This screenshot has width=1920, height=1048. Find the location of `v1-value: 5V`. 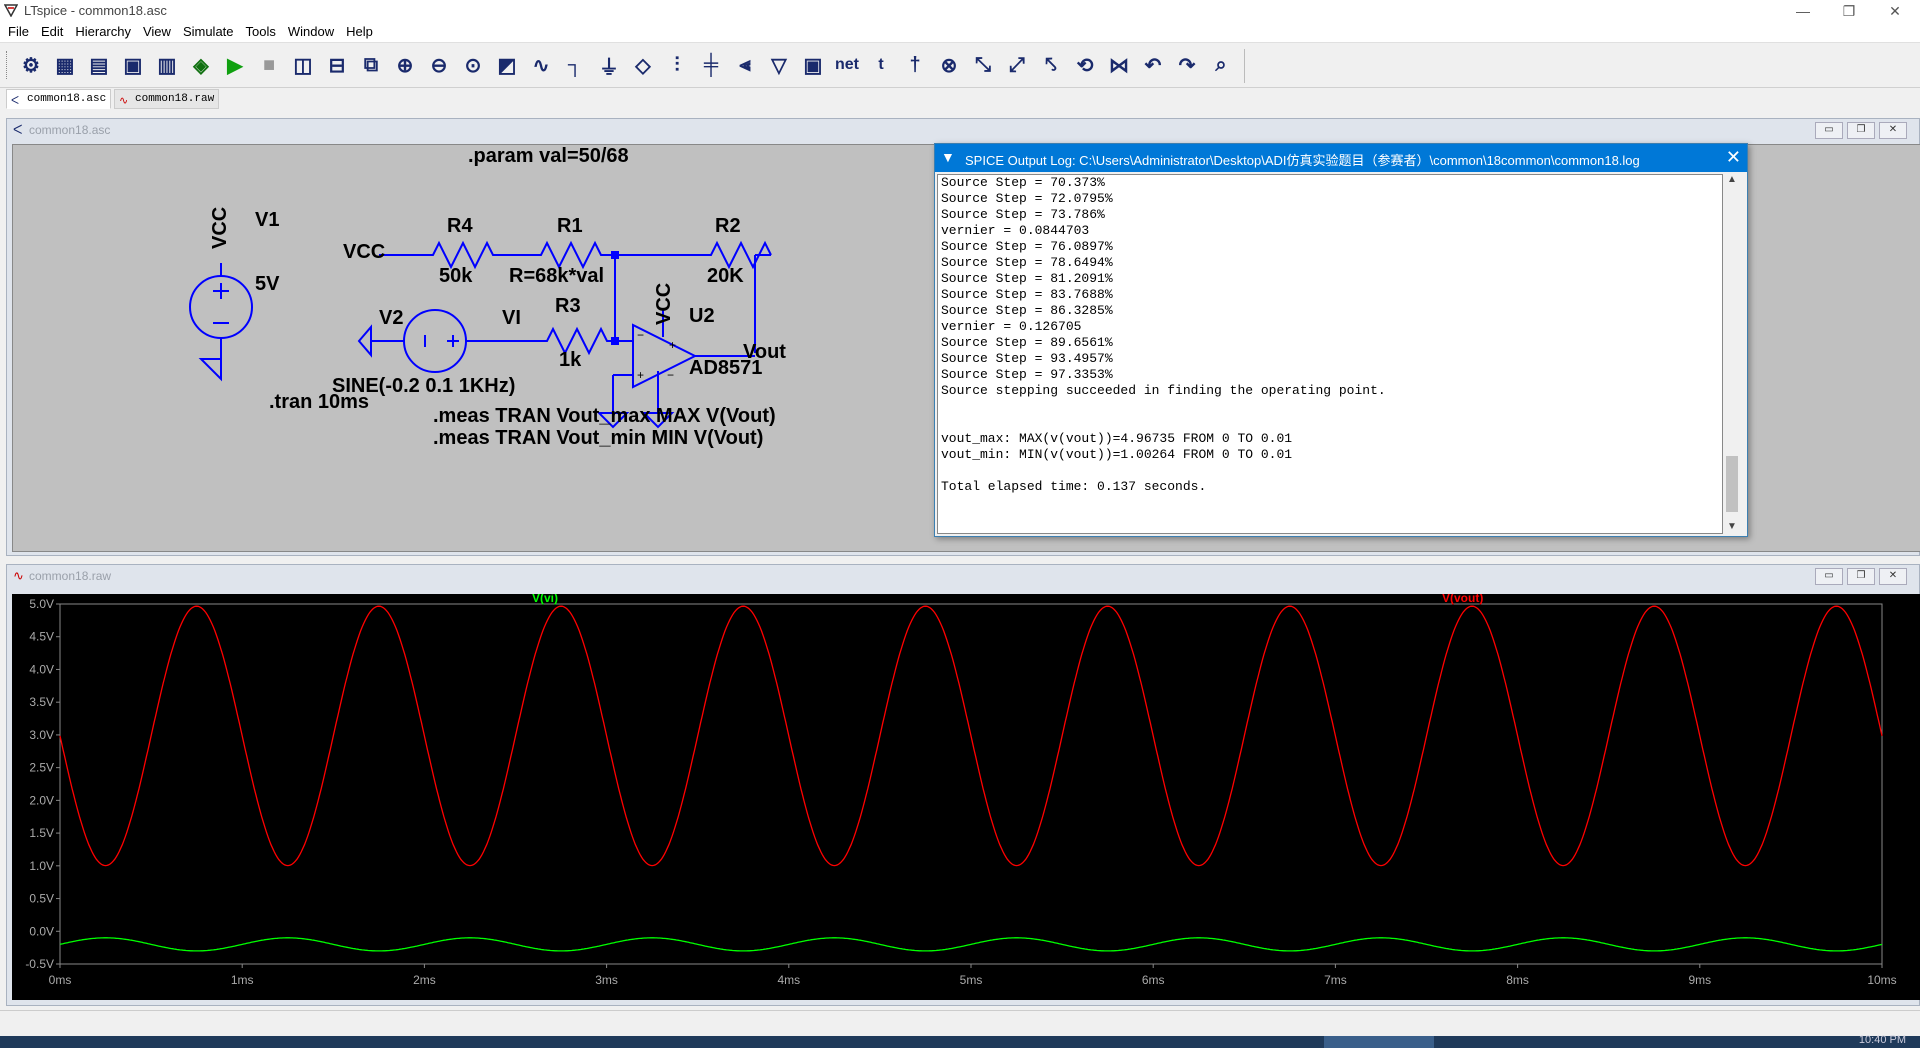

v1-value: 5V is located at coordinates (267, 284).